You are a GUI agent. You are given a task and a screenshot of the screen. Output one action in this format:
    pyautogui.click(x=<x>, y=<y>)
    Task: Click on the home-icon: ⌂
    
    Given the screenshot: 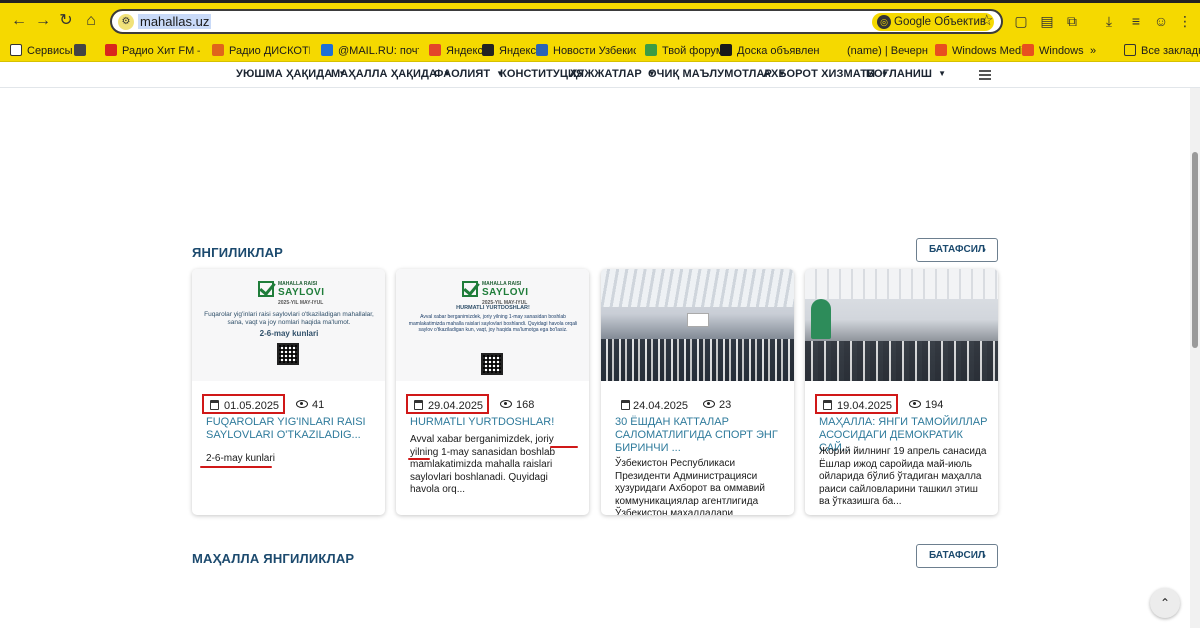 What is the action you would take?
    pyautogui.click(x=91, y=21)
    